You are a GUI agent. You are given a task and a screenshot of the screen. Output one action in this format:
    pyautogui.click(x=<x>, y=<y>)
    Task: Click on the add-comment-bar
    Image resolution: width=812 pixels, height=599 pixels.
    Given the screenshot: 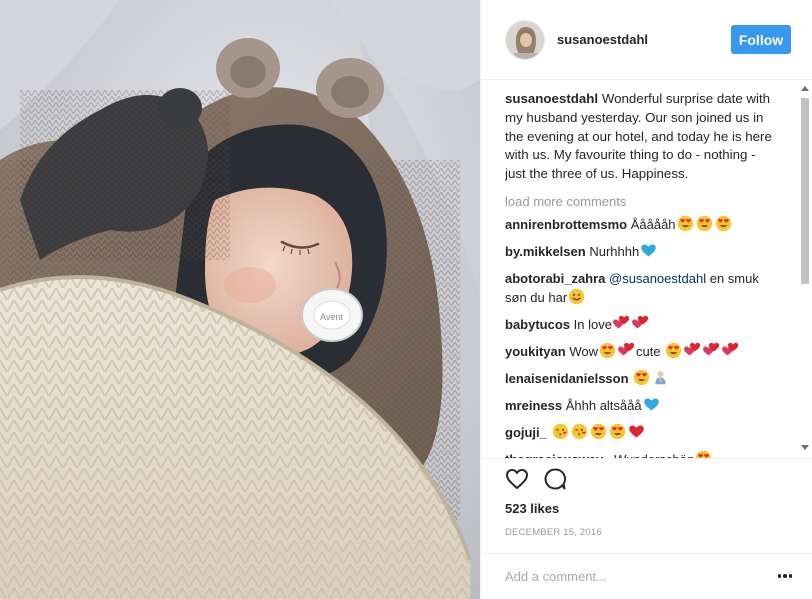 What is the action you would take?
    pyautogui.click(x=646, y=576)
    